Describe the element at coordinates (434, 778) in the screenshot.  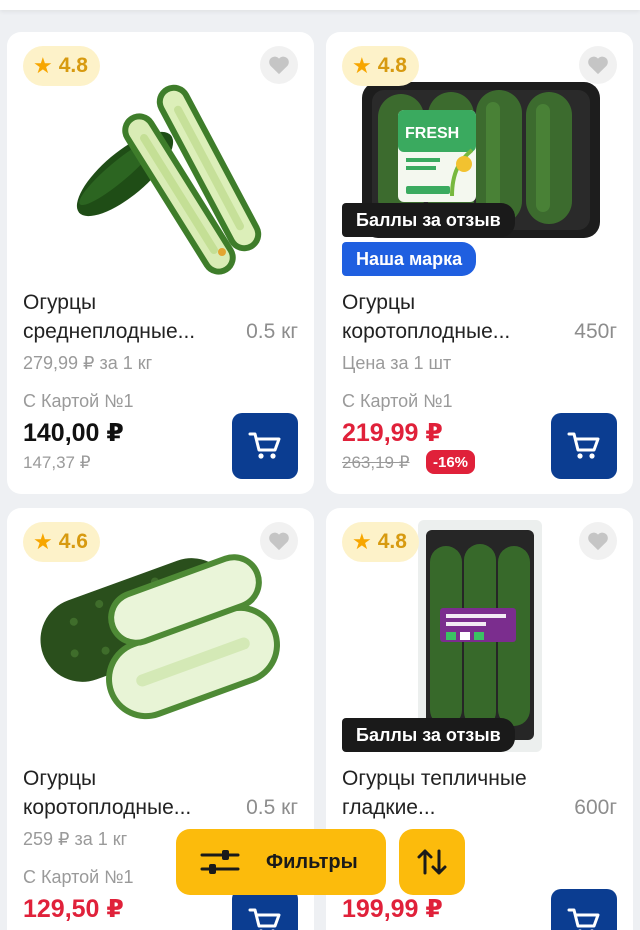
I see `product-name-line: Огурцы тепличные` at that location.